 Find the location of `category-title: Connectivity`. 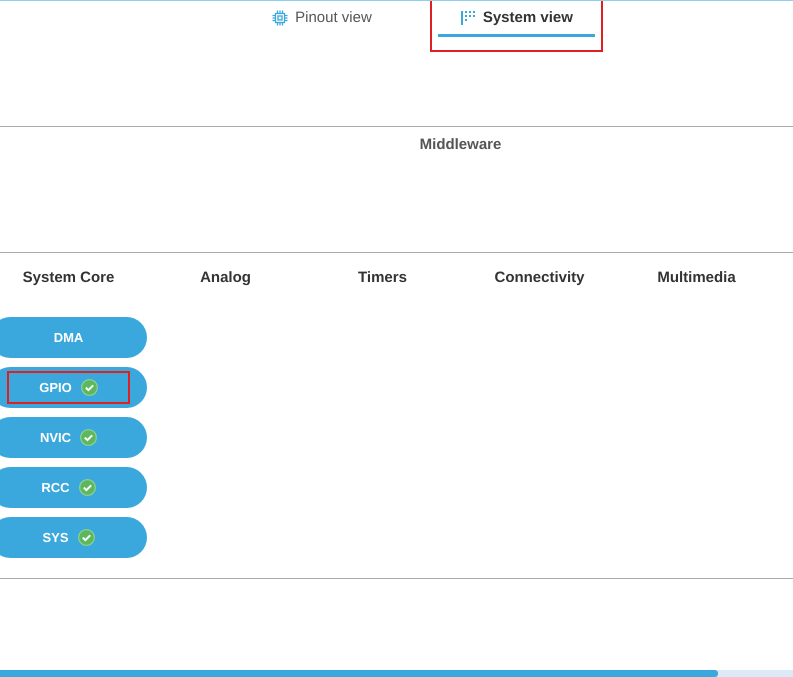

category-title: Connectivity is located at coordinates (539, 277).